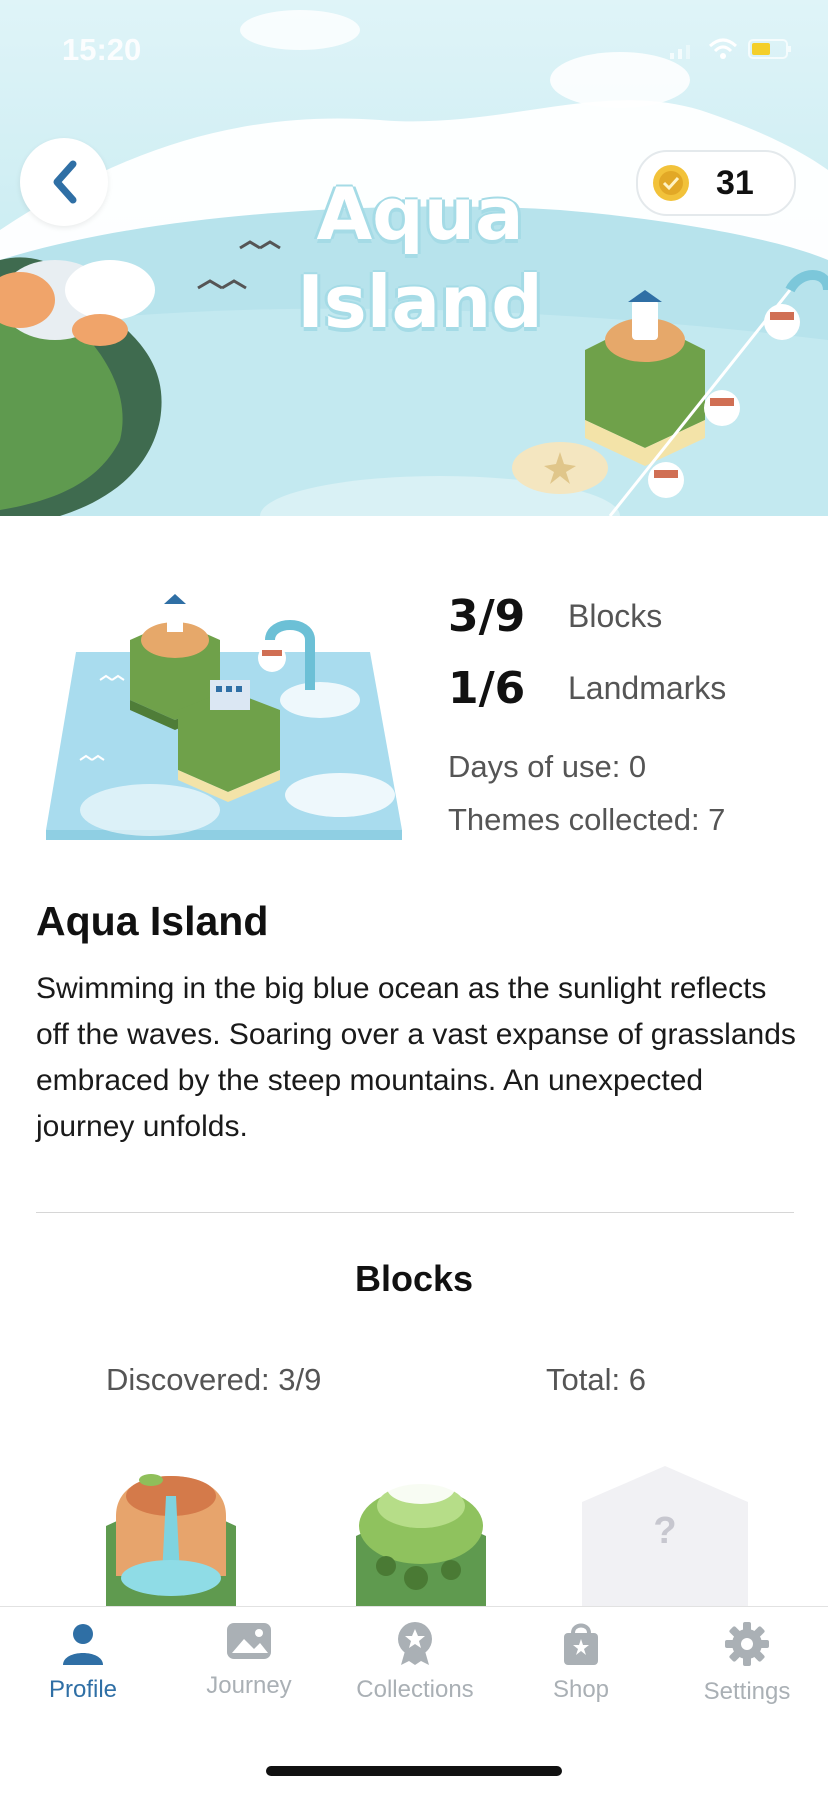 This screenshot has width=828, height=1793. Describe the element at coordinates (596, 1379) in the screenshot. I see `blocks-total: Total: 6` at that location.